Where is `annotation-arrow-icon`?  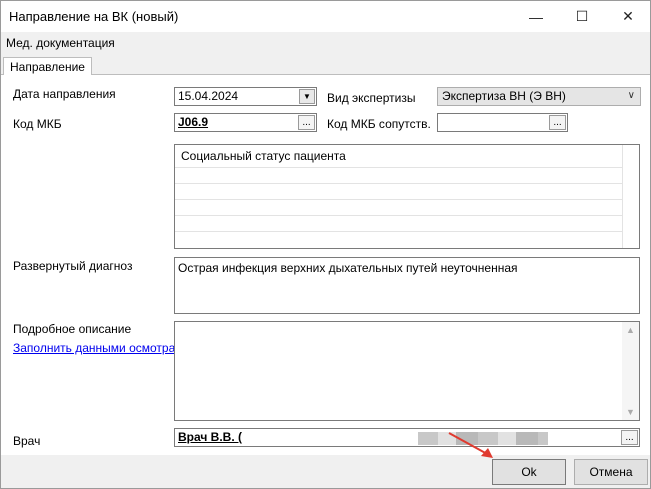 annotation-arrow-icon is located at coordinates (470, 445).